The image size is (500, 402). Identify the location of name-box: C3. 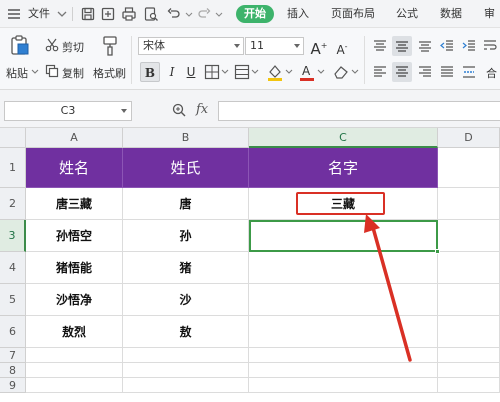
(68, 111).